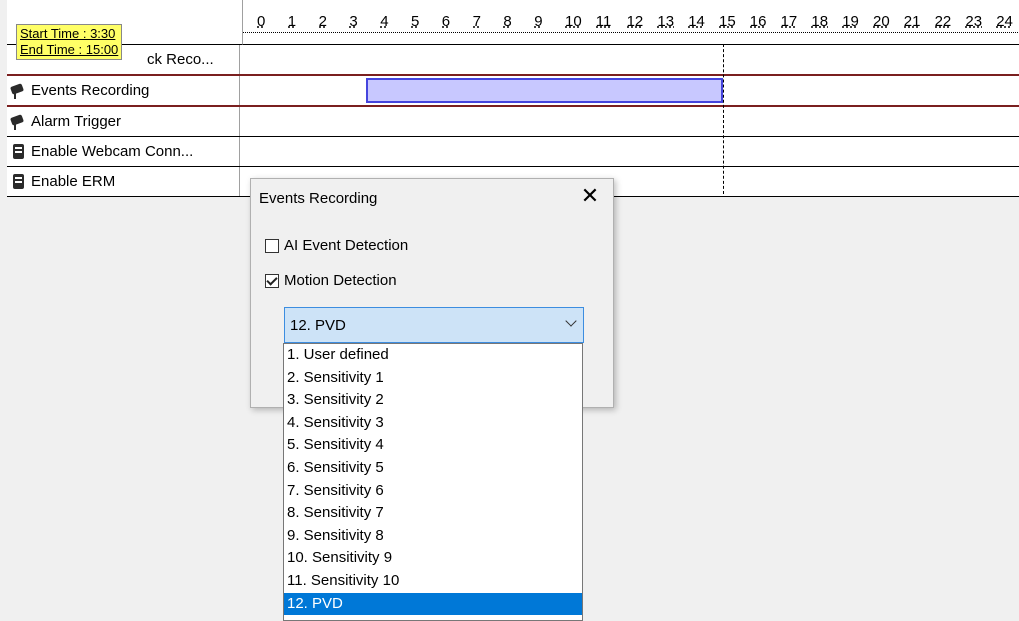 This screenshot has height=621, width=1019. I want to click on dropdown-option: 12. PVD, so click(433, 604).